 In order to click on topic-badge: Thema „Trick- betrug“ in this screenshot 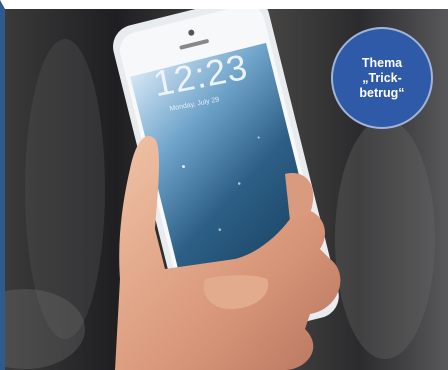, I will do `click(382, 78)`.